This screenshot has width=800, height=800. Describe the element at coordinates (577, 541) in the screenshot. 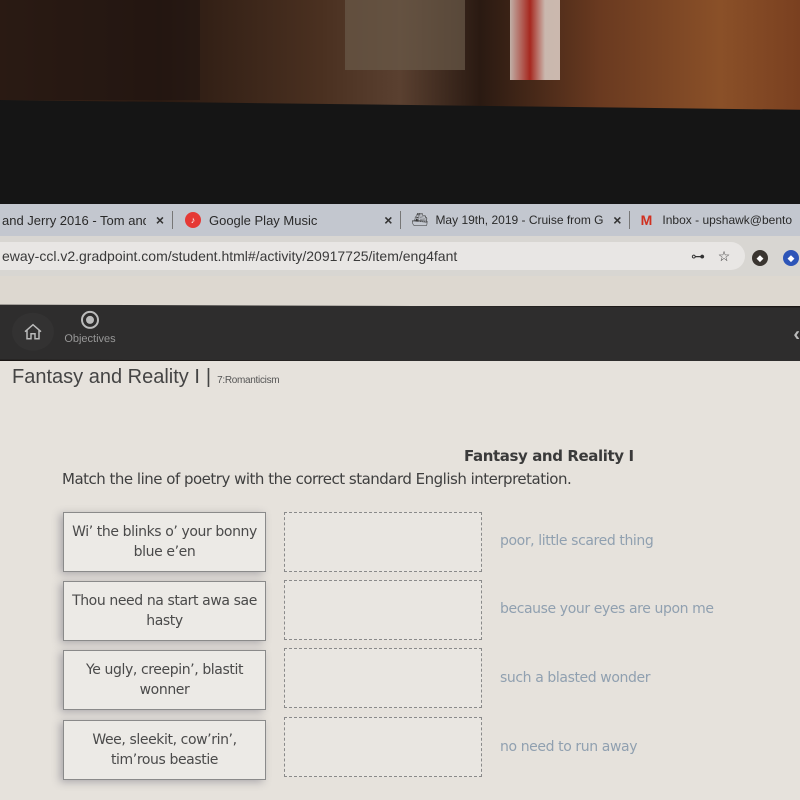

I see `interpretation-text: poor, little scared thing` at that location.